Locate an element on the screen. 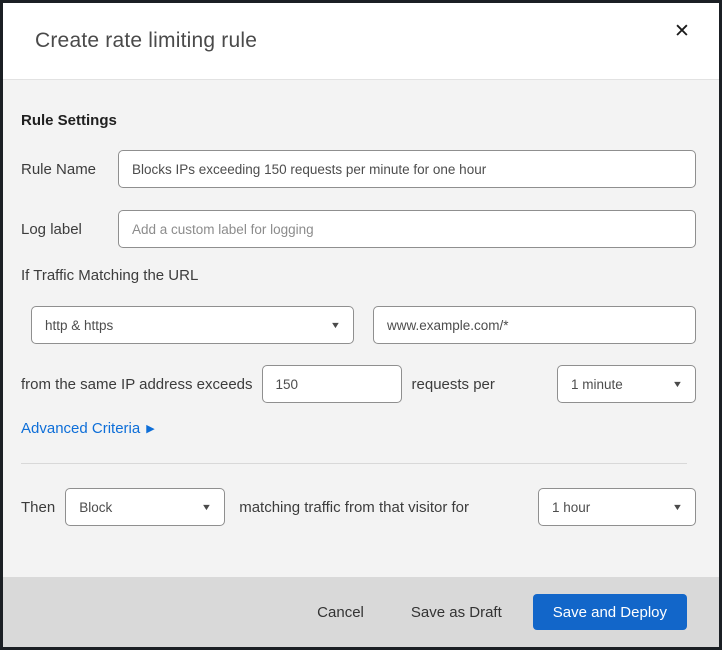 Image resolution: width=722 pixels, height=650 pixels. advanced-criteria-link: Advanced Criteria ▶ is located at coordinates (88, 429).